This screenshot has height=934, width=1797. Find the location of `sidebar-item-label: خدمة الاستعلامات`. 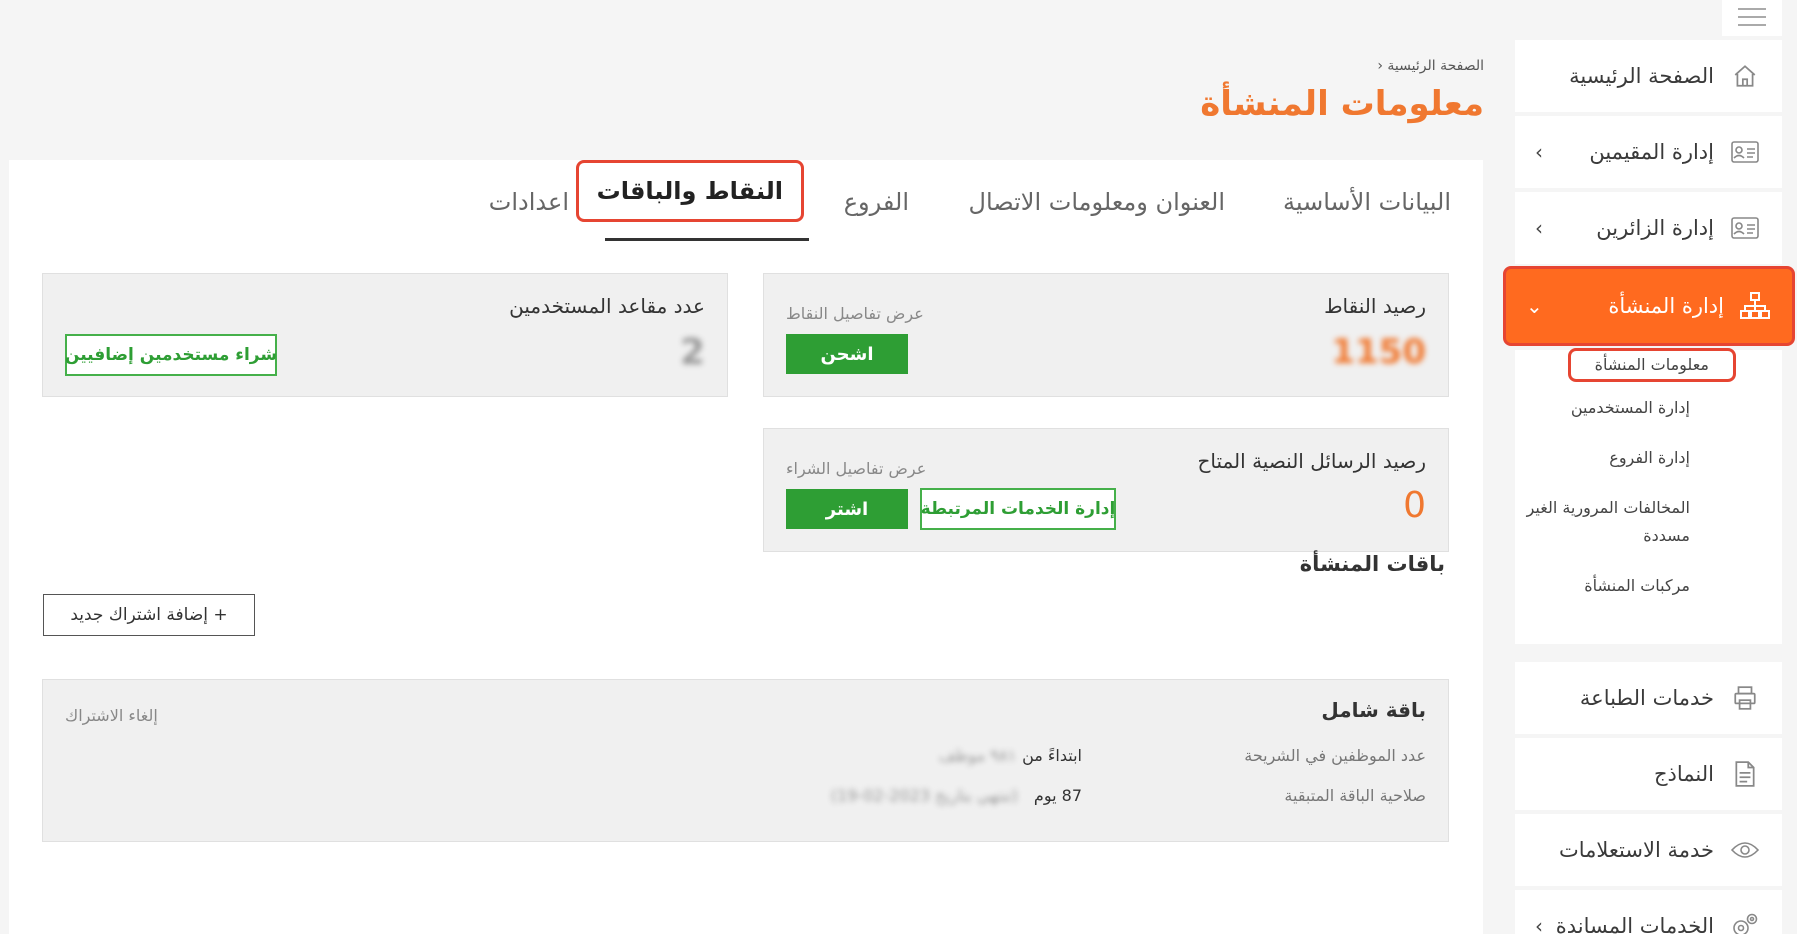

sidebar-item-label: خدمة الاستعلامات is located at coordinates (1636, 850).